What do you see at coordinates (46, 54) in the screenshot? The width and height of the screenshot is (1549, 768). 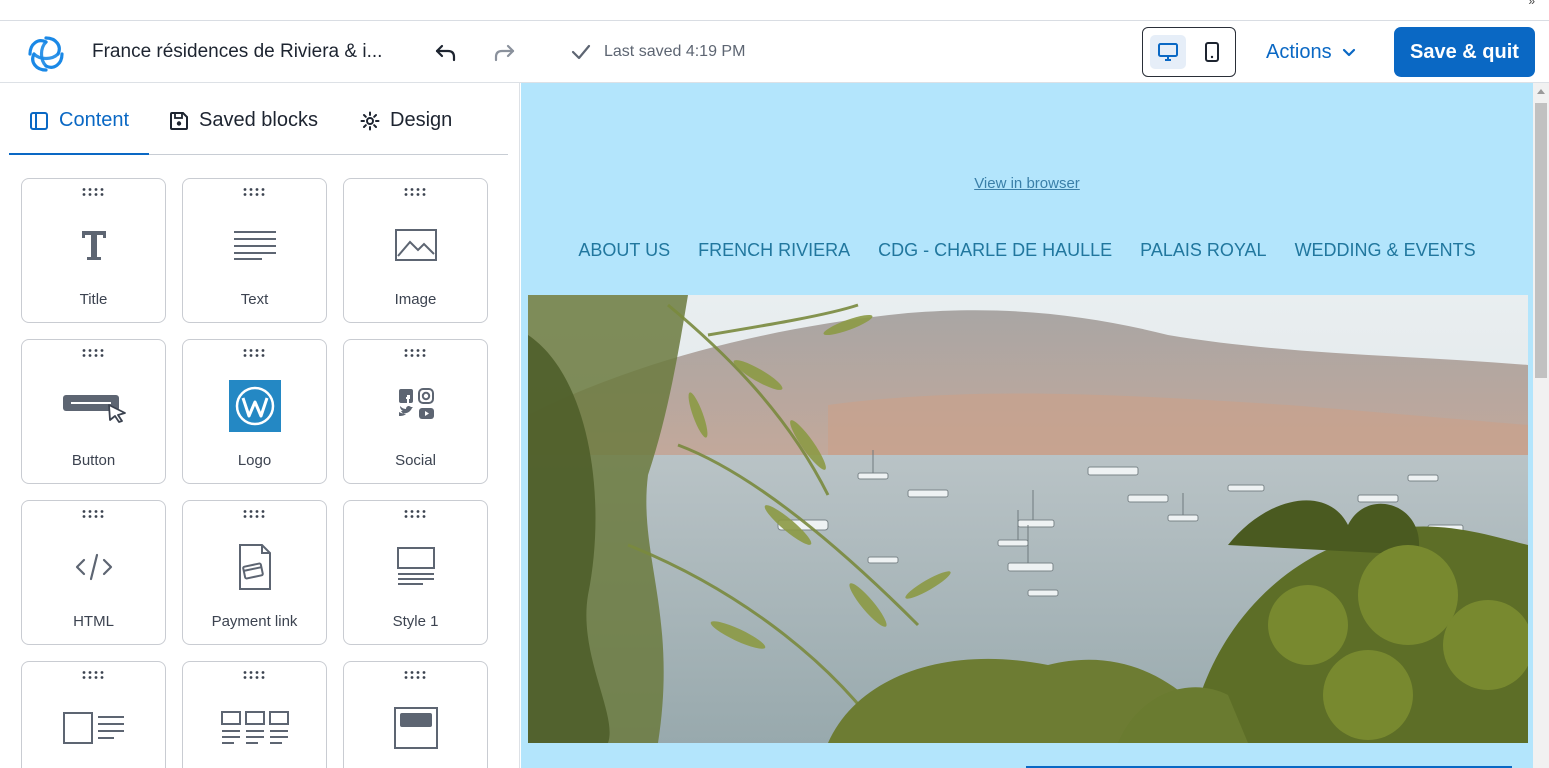 I see `app-logo-icon` at bounding box center [46, 54].